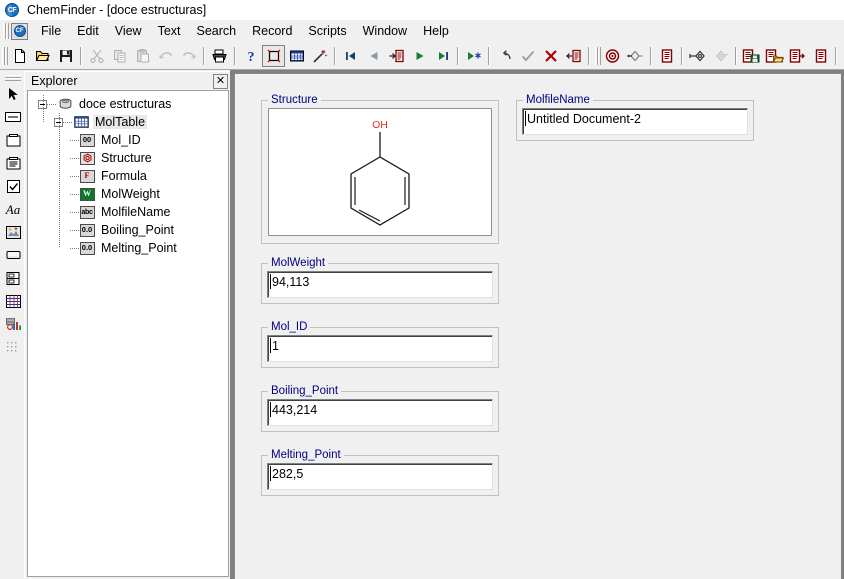 This screenshot has width=844, height=579. What do you see at coordinates (128, 31) in the screenshot?
I see `menu-view: View` at bounding box center [128, 31].